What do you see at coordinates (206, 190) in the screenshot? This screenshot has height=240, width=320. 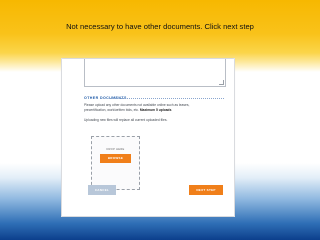 I see `next-step-button: NEXT STEP` at bounding box center [206, 190].